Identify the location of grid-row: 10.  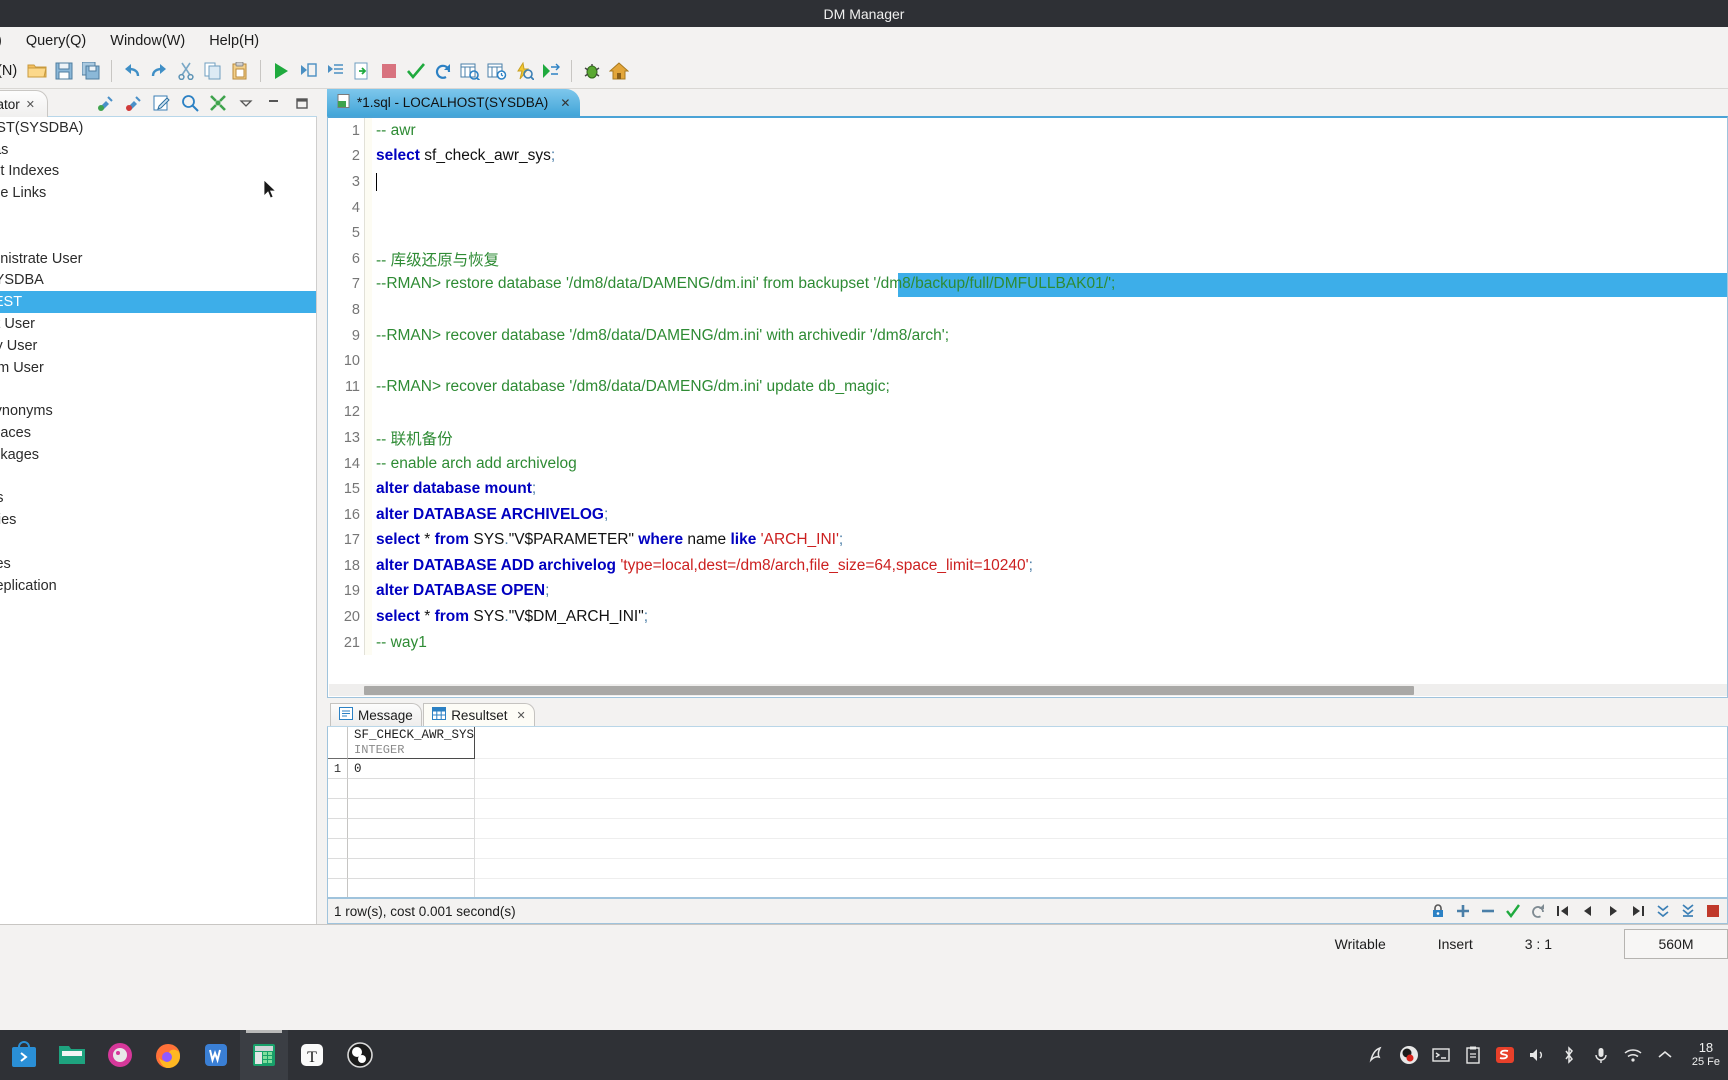
(1027, 769).